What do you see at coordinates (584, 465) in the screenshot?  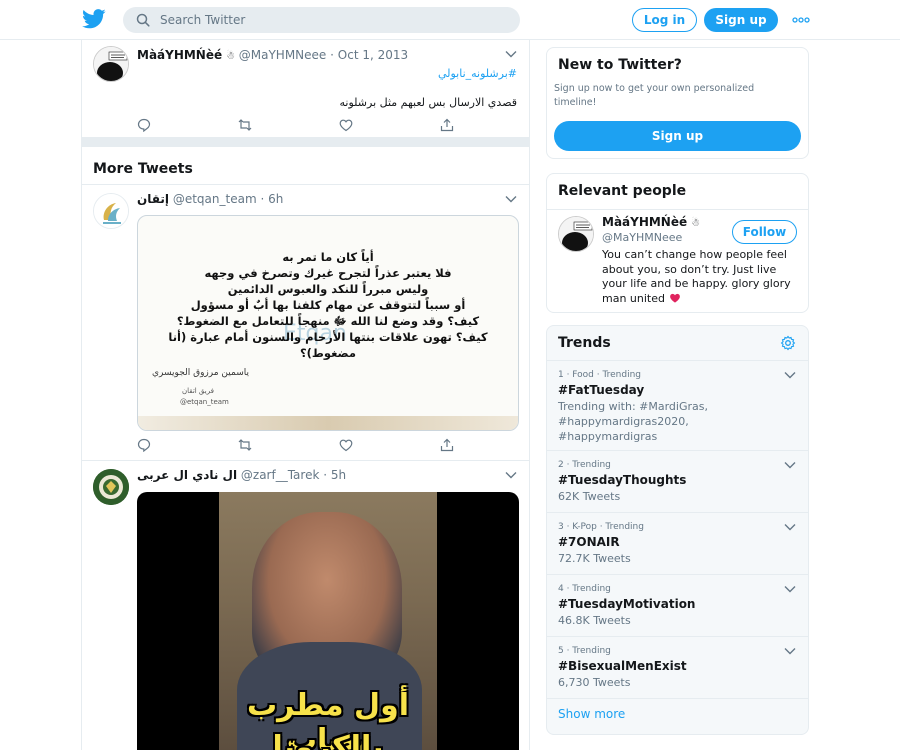 I see `trend-meta: 2 · Trending` at bounding box center [584, 465].